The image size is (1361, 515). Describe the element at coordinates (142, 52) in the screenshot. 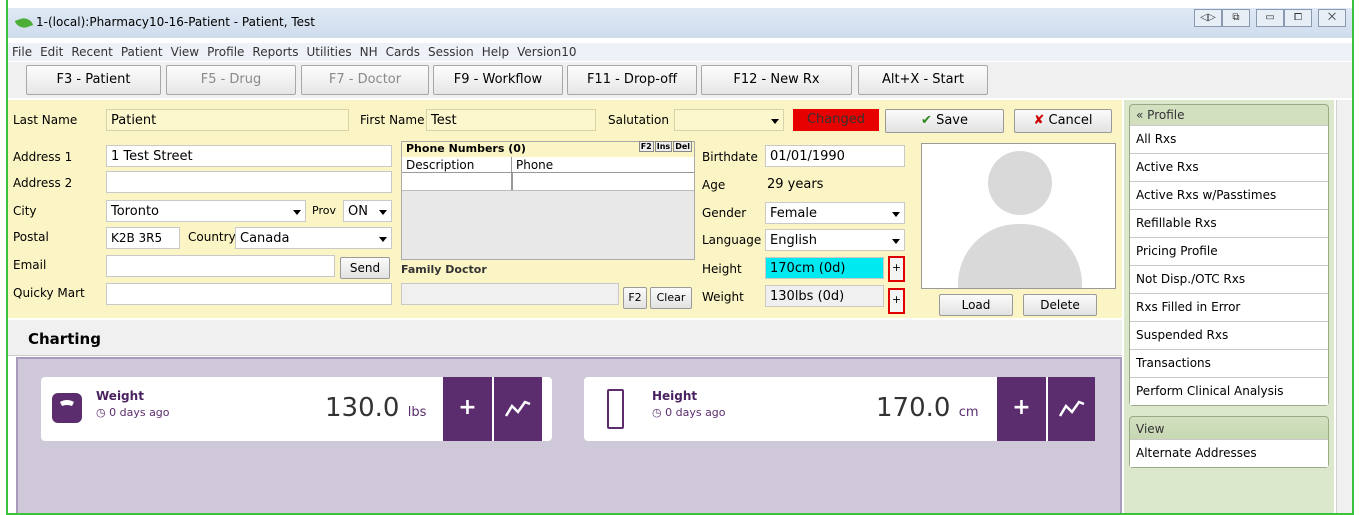

I see `menu-patient: Patient` at that location.